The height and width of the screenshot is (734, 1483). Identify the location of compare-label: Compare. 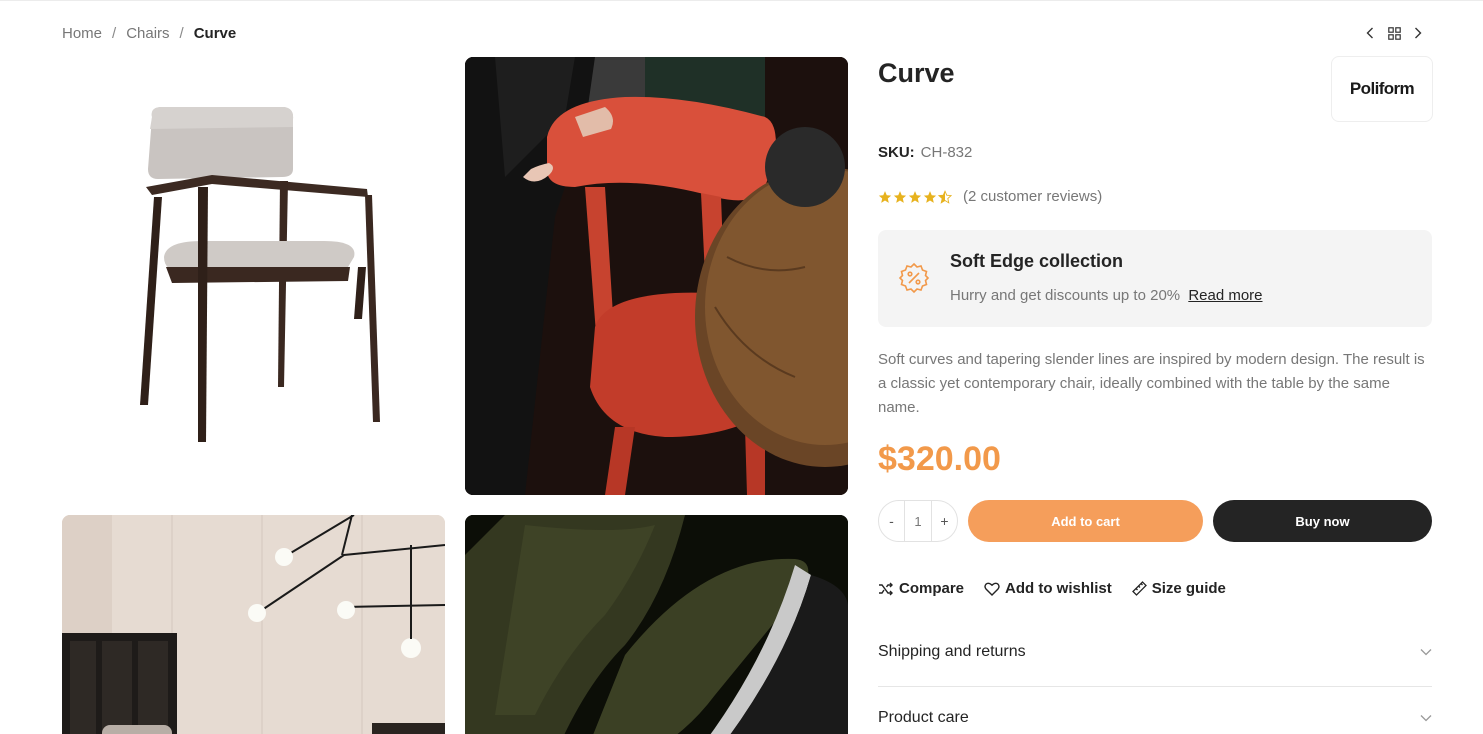
(932, 588).